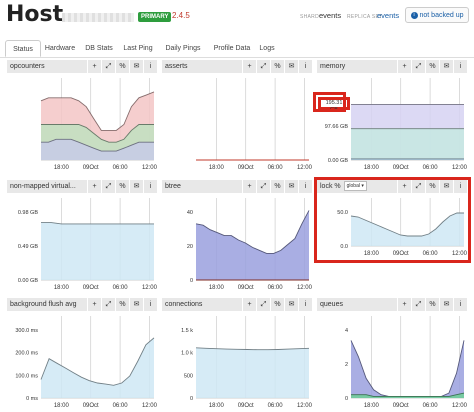  What do you see at coordinates (97, 223) in the screenshot?
I see `series-line` at bounding box center [97, 223].